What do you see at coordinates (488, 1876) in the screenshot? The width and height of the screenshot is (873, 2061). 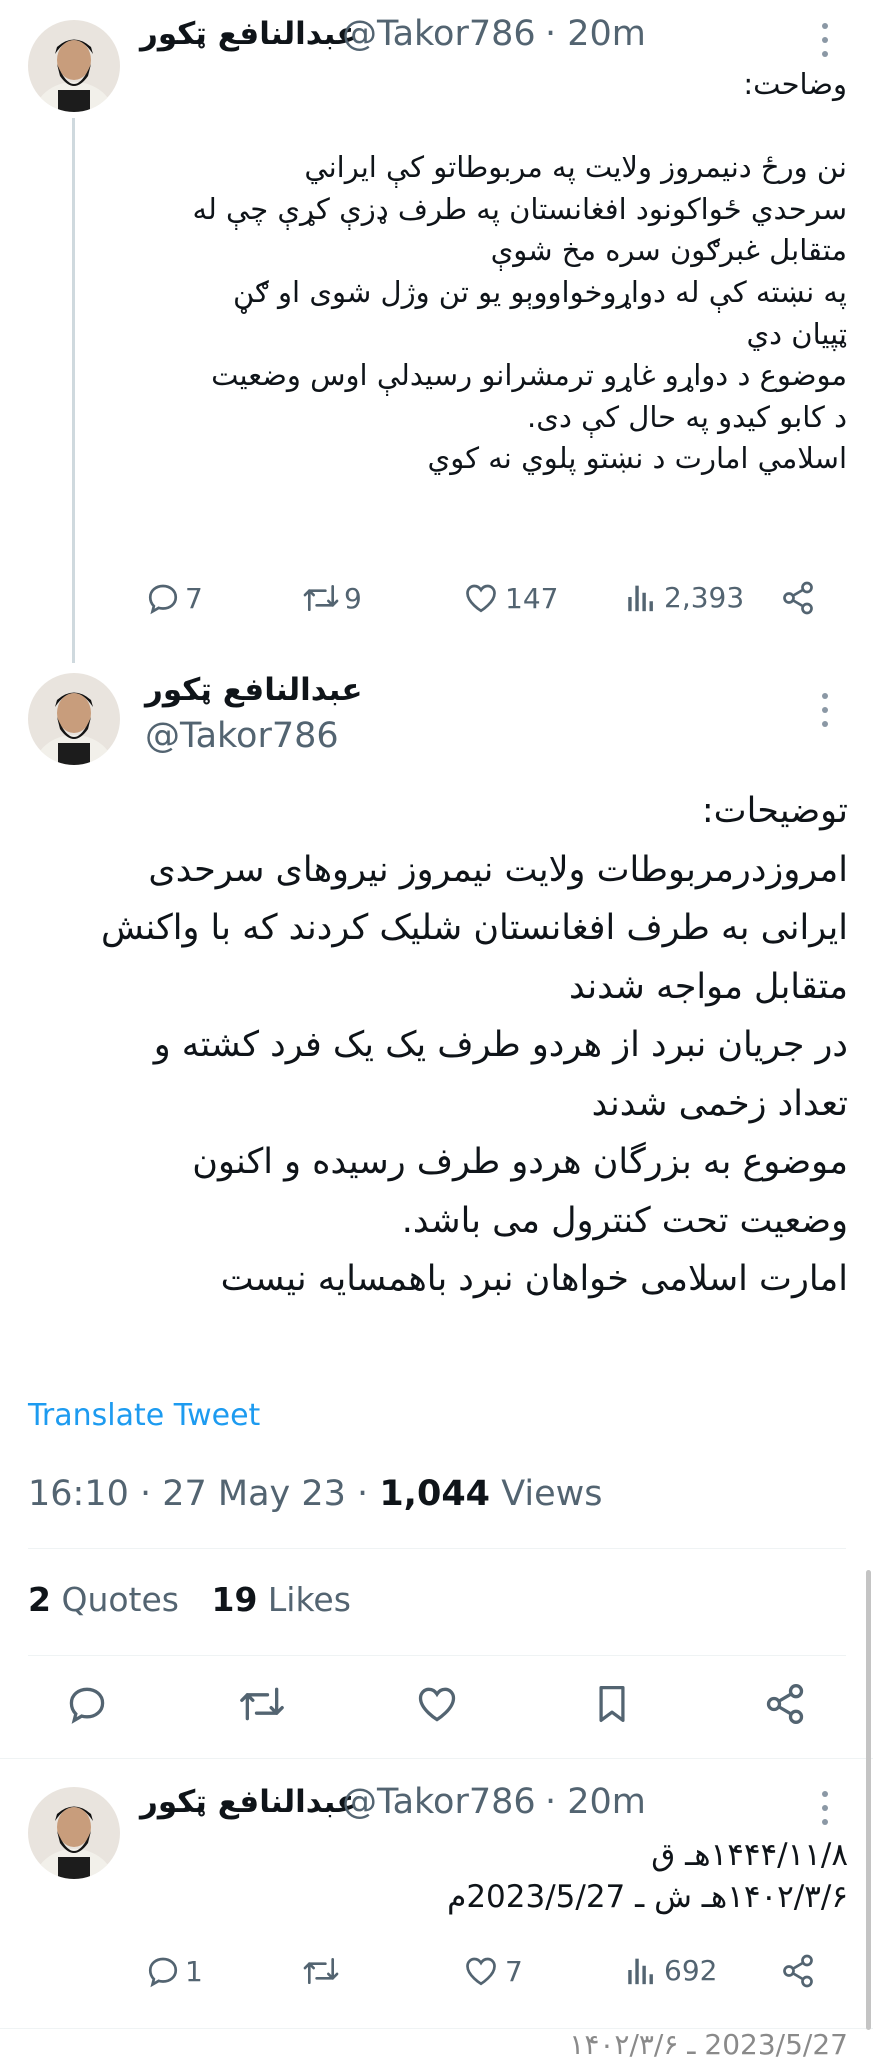 I see `tweet-text: ۱۴۴۴/۱۱/۸هـ ق ۱۴۰۲/۳/۶هـ ش ـ 2023/5/27م` at bounding box center [488, 1876].